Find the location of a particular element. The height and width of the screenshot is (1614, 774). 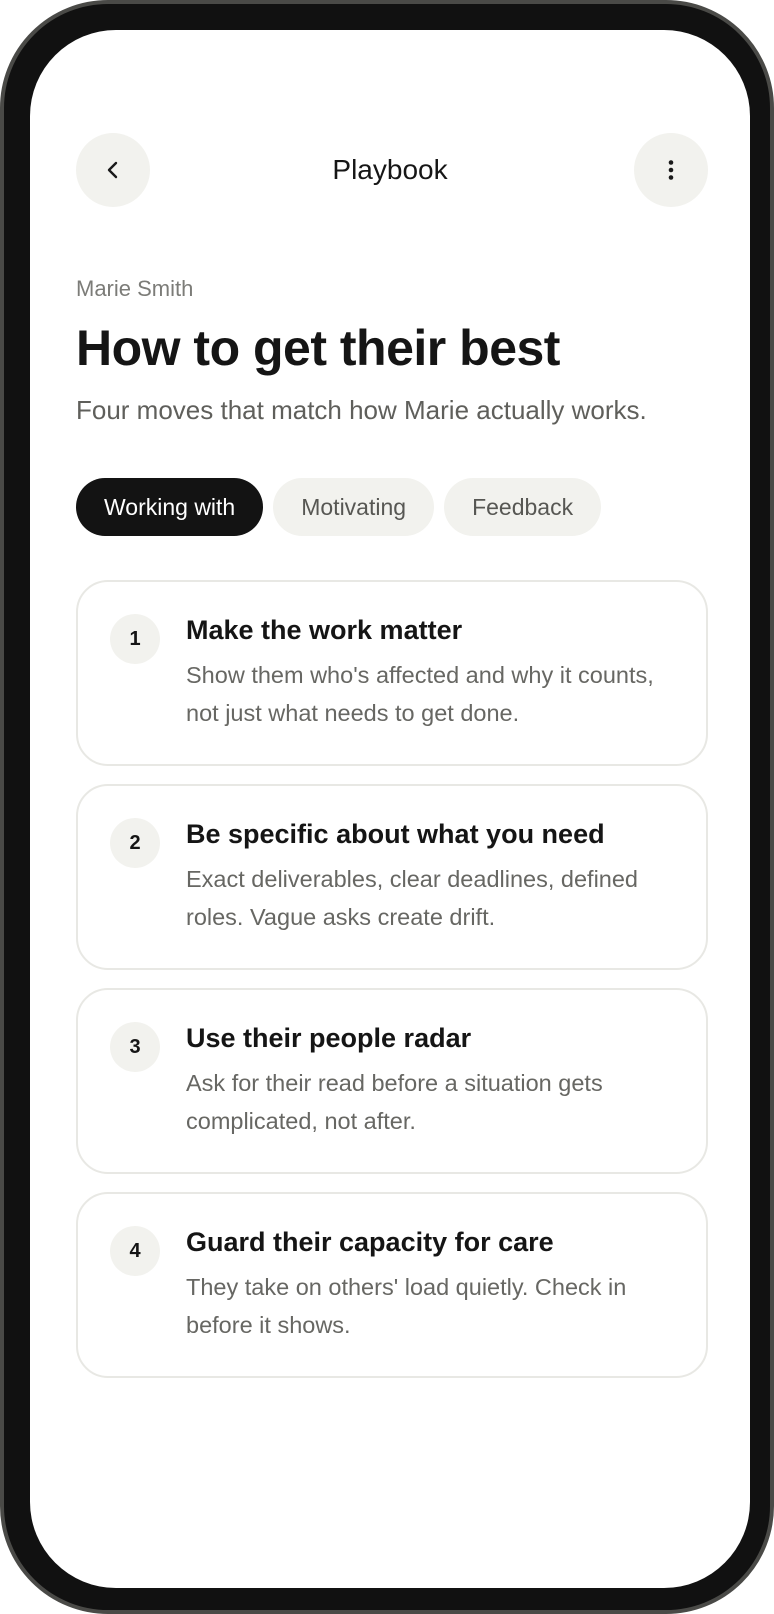

move-title: Be specific about what you need is located at coordinates (395, 834).